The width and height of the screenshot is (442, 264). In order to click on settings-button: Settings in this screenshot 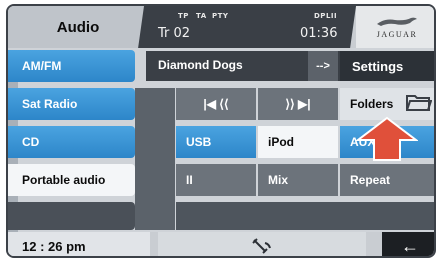, I will do `click(387, 66)`.